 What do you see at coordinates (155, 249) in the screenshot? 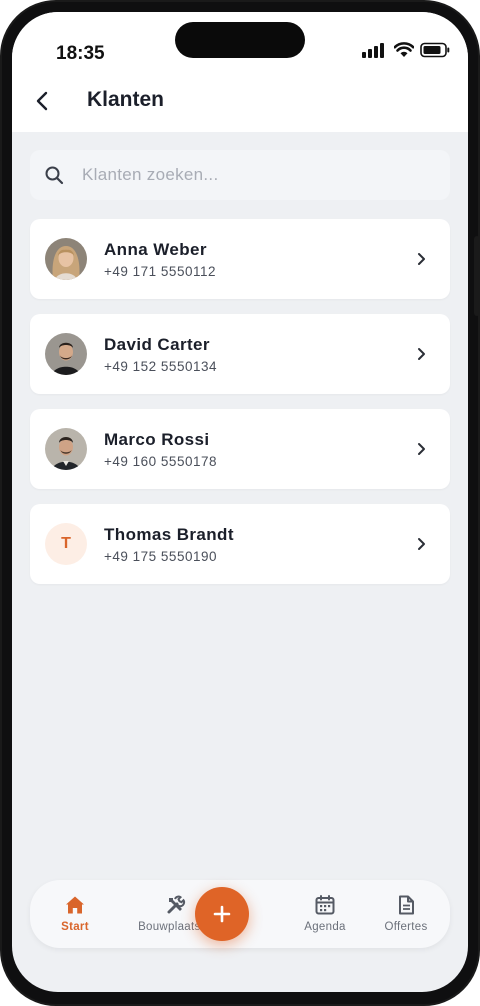
I see `customer-name: Anna Weber` at bounding box center [155, 249].